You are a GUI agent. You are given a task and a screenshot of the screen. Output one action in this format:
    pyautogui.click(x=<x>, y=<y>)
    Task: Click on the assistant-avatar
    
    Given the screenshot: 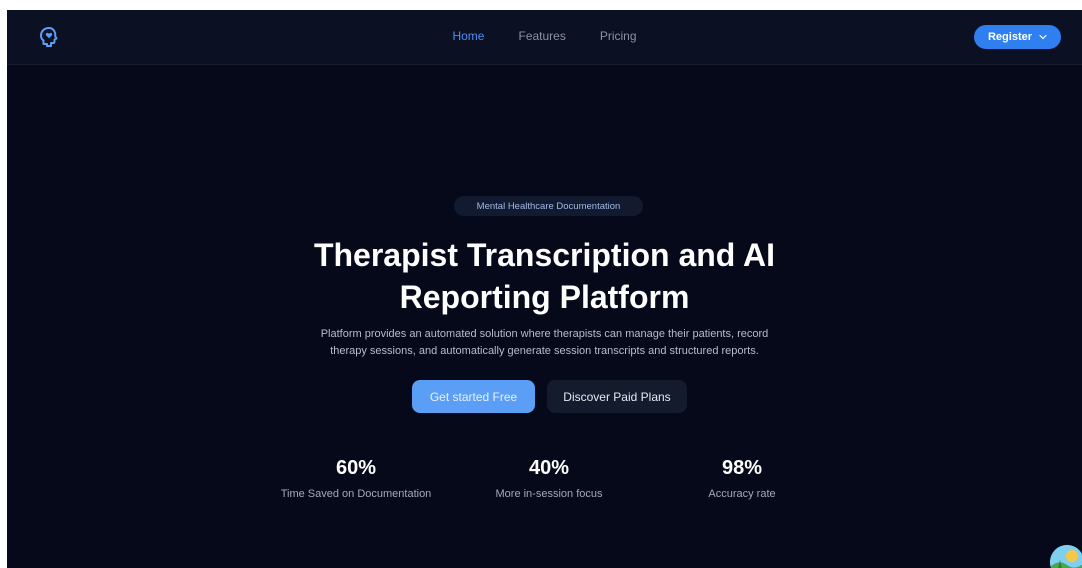 What is the action you would take?
    pyautogui.click(x=1066, y=556)
    